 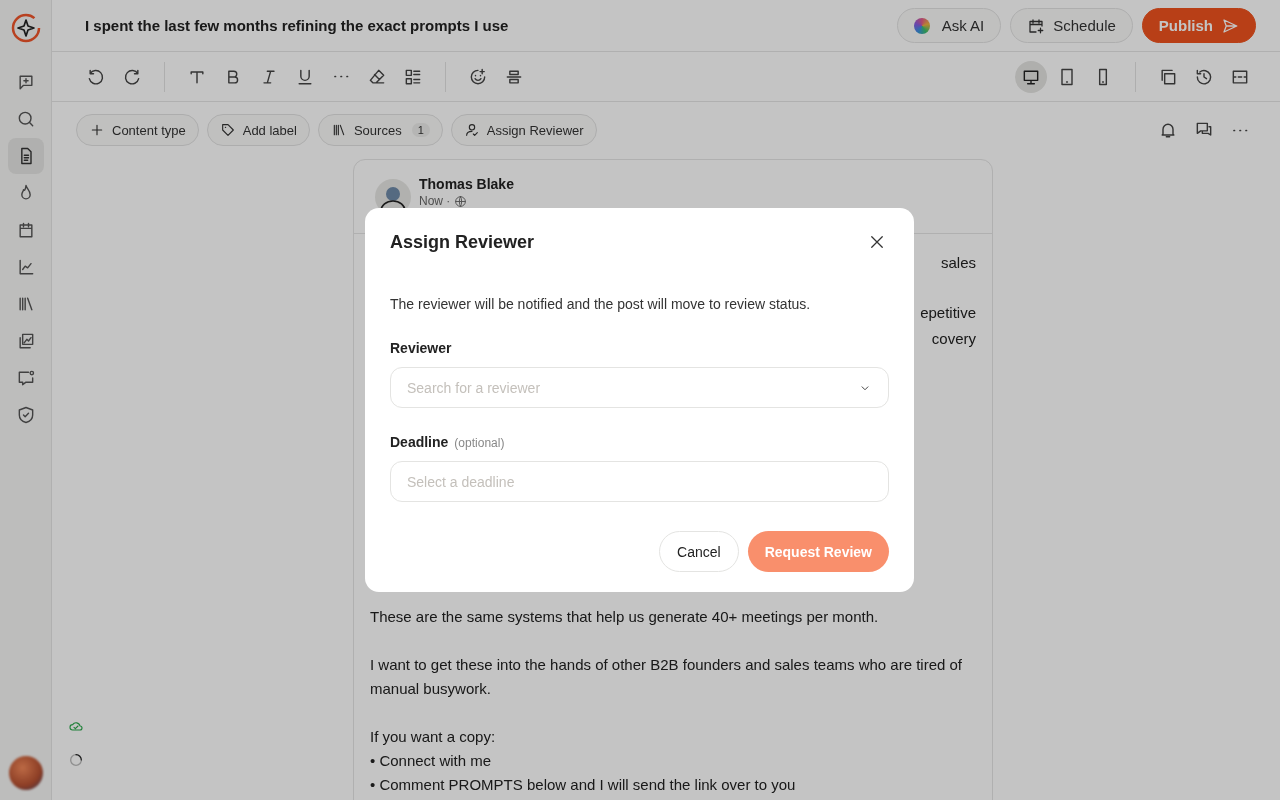 I want to click on post-text: • Connect with me, so click(x=431, y=761).